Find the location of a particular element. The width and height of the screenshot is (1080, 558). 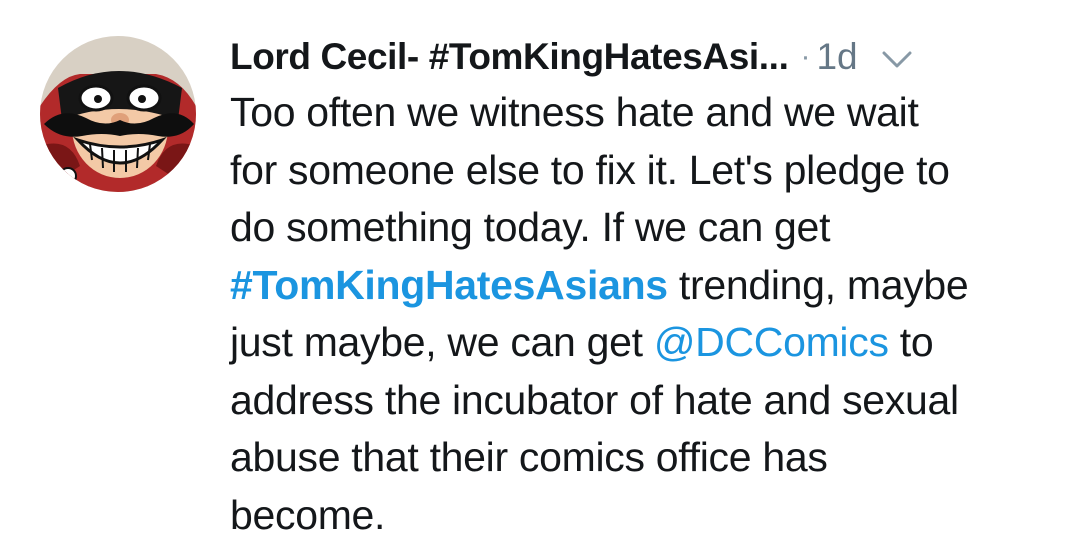

tweet-text-line: do something today. If we can get is located at coordinates (530, 227).